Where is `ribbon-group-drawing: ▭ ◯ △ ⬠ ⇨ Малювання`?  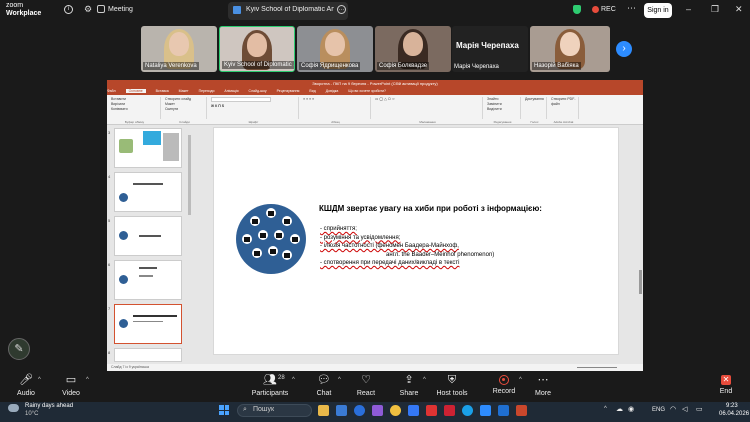
ribbon-group-drawing: ▭ ◯ △ ⬠ ⇨ Малювання is located at coordinates (428, 110).